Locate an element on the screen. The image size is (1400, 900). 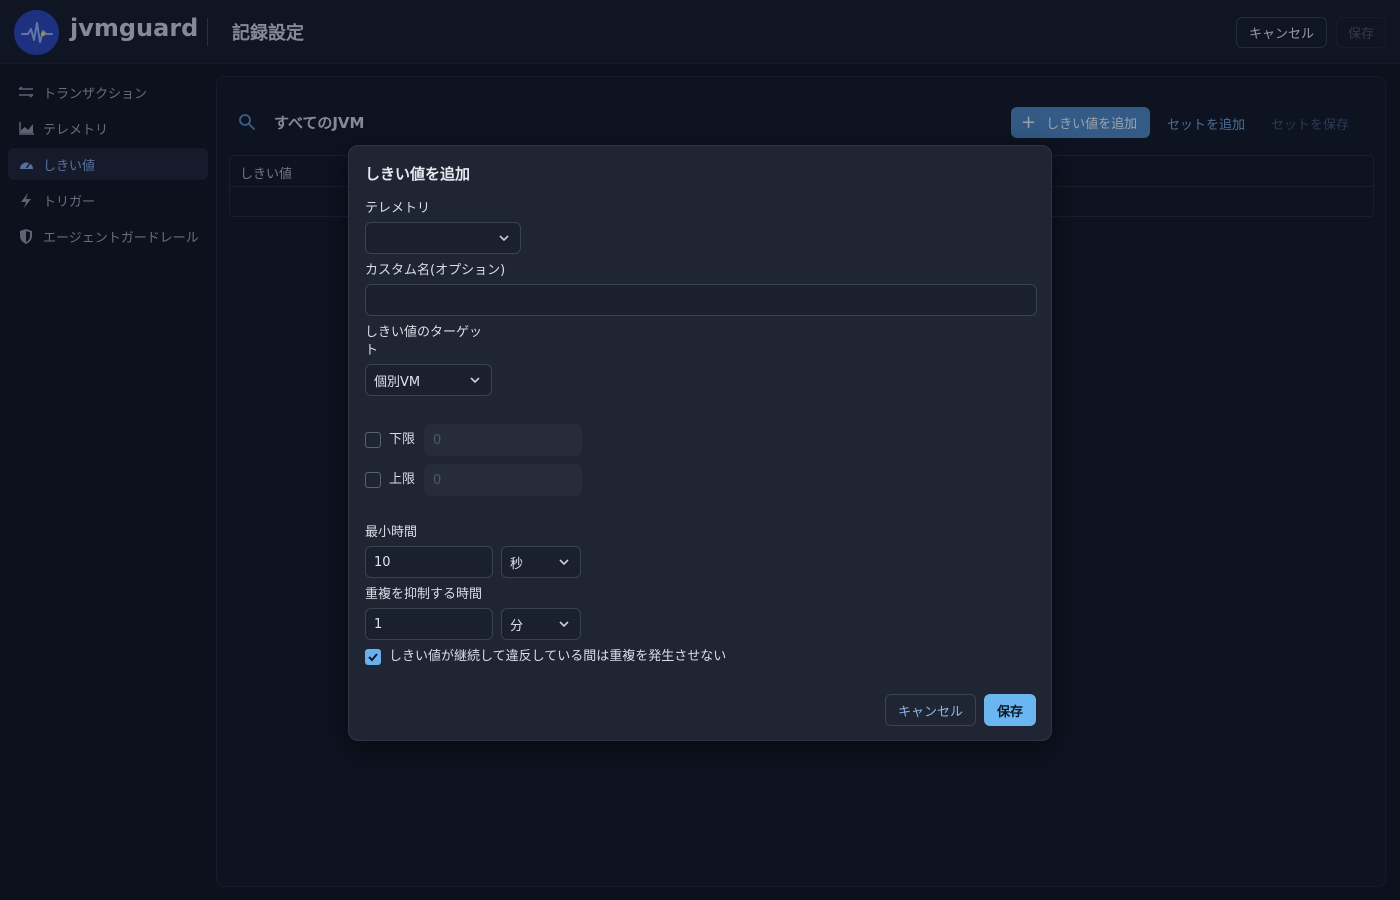
dialog-cancel-button: キャンセル is located at coordinates (930, 710).